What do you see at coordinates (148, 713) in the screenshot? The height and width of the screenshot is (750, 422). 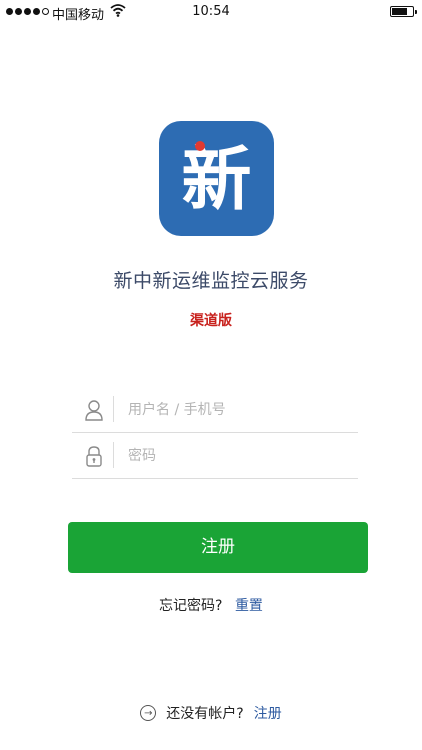 I see `arrow-right-circle-icon: →` at bounding box center [148, 713].